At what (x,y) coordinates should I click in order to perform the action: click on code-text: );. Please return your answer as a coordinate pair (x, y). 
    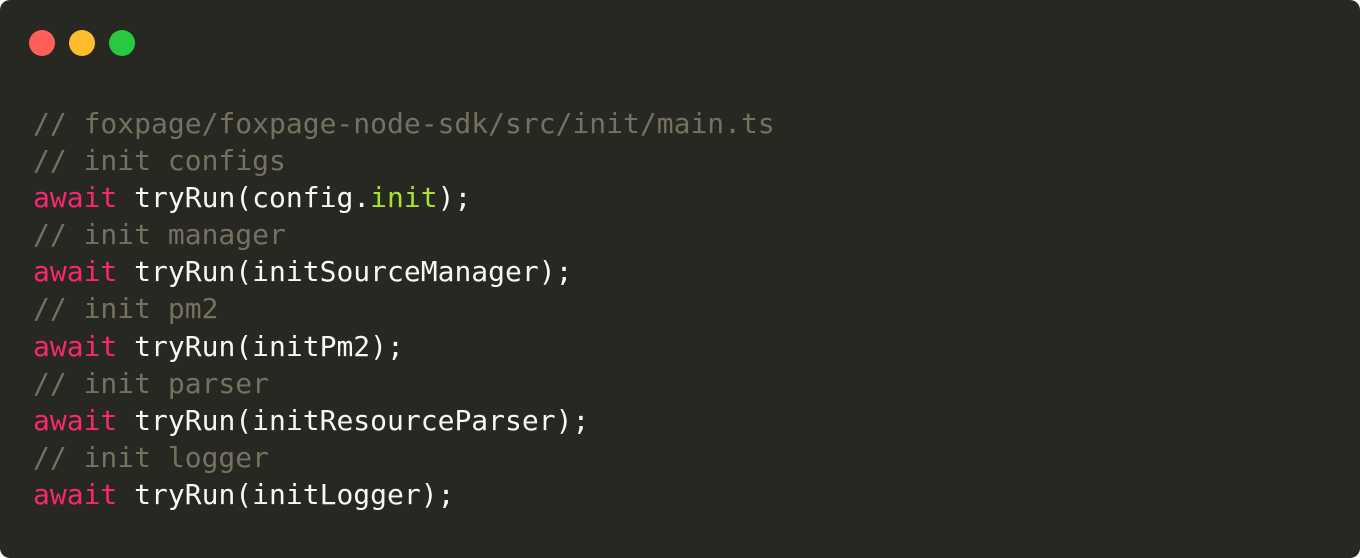
    Looking at the image, I should click on (454, 198).